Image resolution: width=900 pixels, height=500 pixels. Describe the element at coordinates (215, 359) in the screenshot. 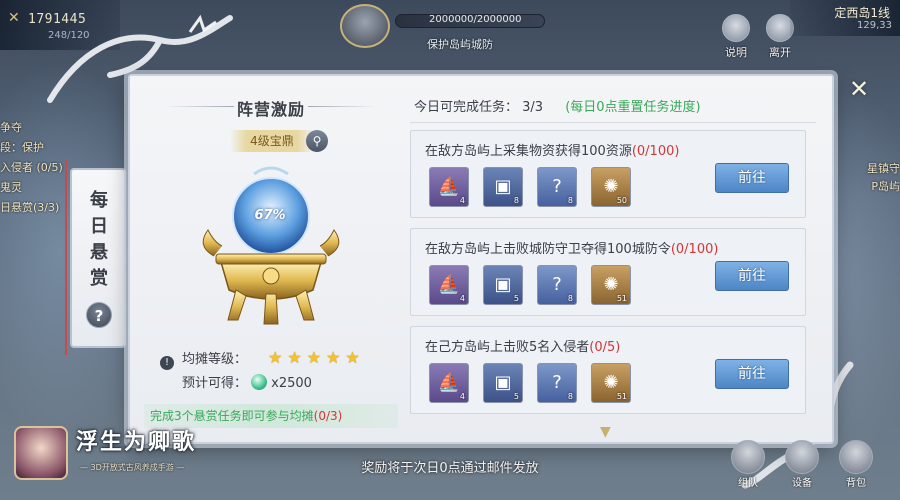

I see `share-level-label: 均摊等级：` at that location.